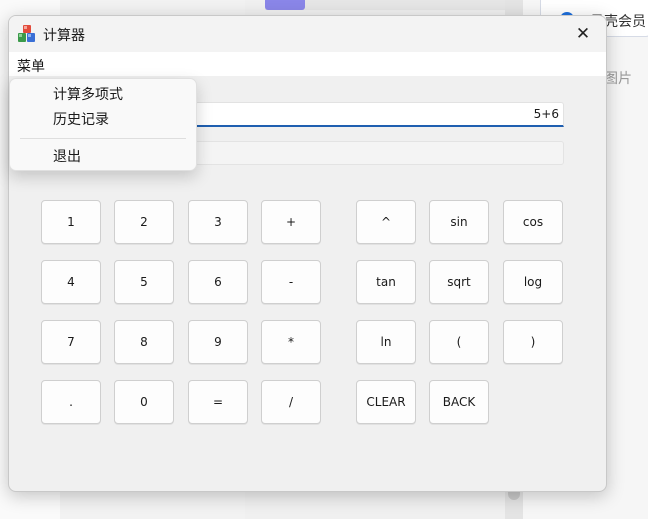 This screenshot has width=648, height=519. Describe the element at coordinates (307, 64) in the screenshot. I see `menu-bar: 菜单` at that location.